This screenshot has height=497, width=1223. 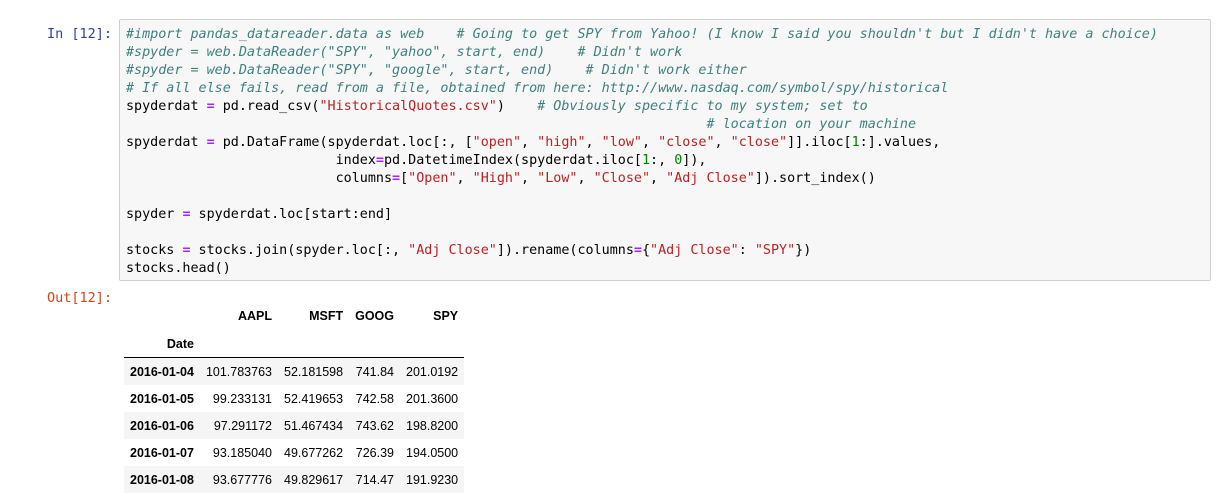 I want to click on code-line: spyder = spyderdat.loc[start:end], so click(x=642, y=215).